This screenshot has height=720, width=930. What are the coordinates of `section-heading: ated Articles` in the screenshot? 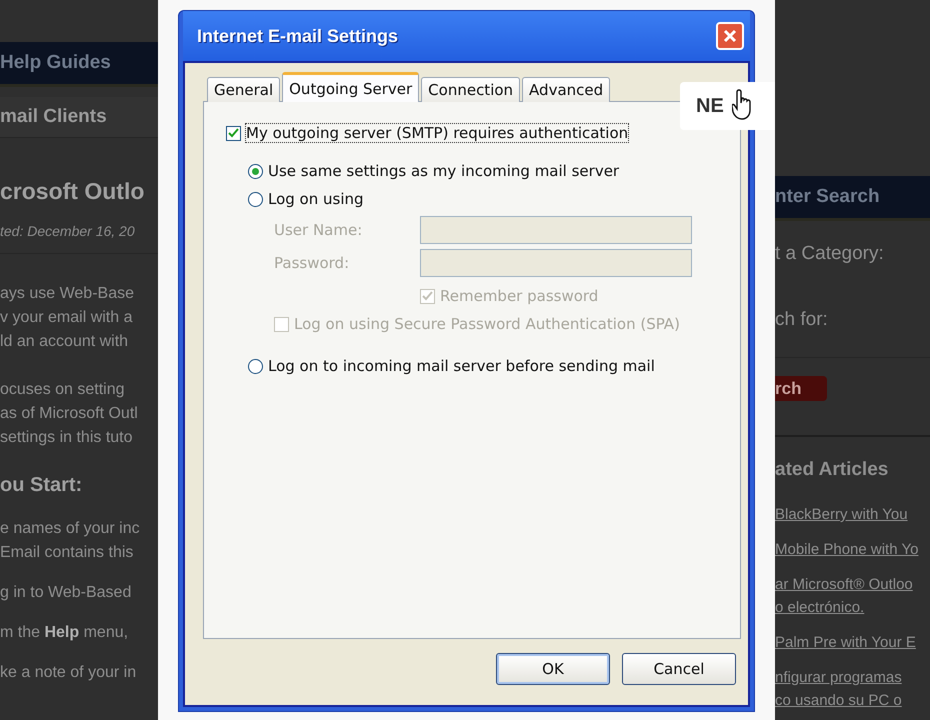 It's located at (832, 470).